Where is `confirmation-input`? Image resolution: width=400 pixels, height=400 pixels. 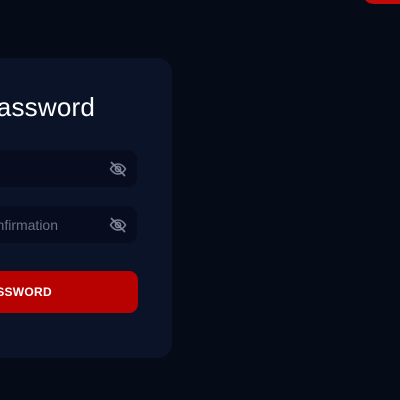
confirmation-input is located at coordinates (29, 224).